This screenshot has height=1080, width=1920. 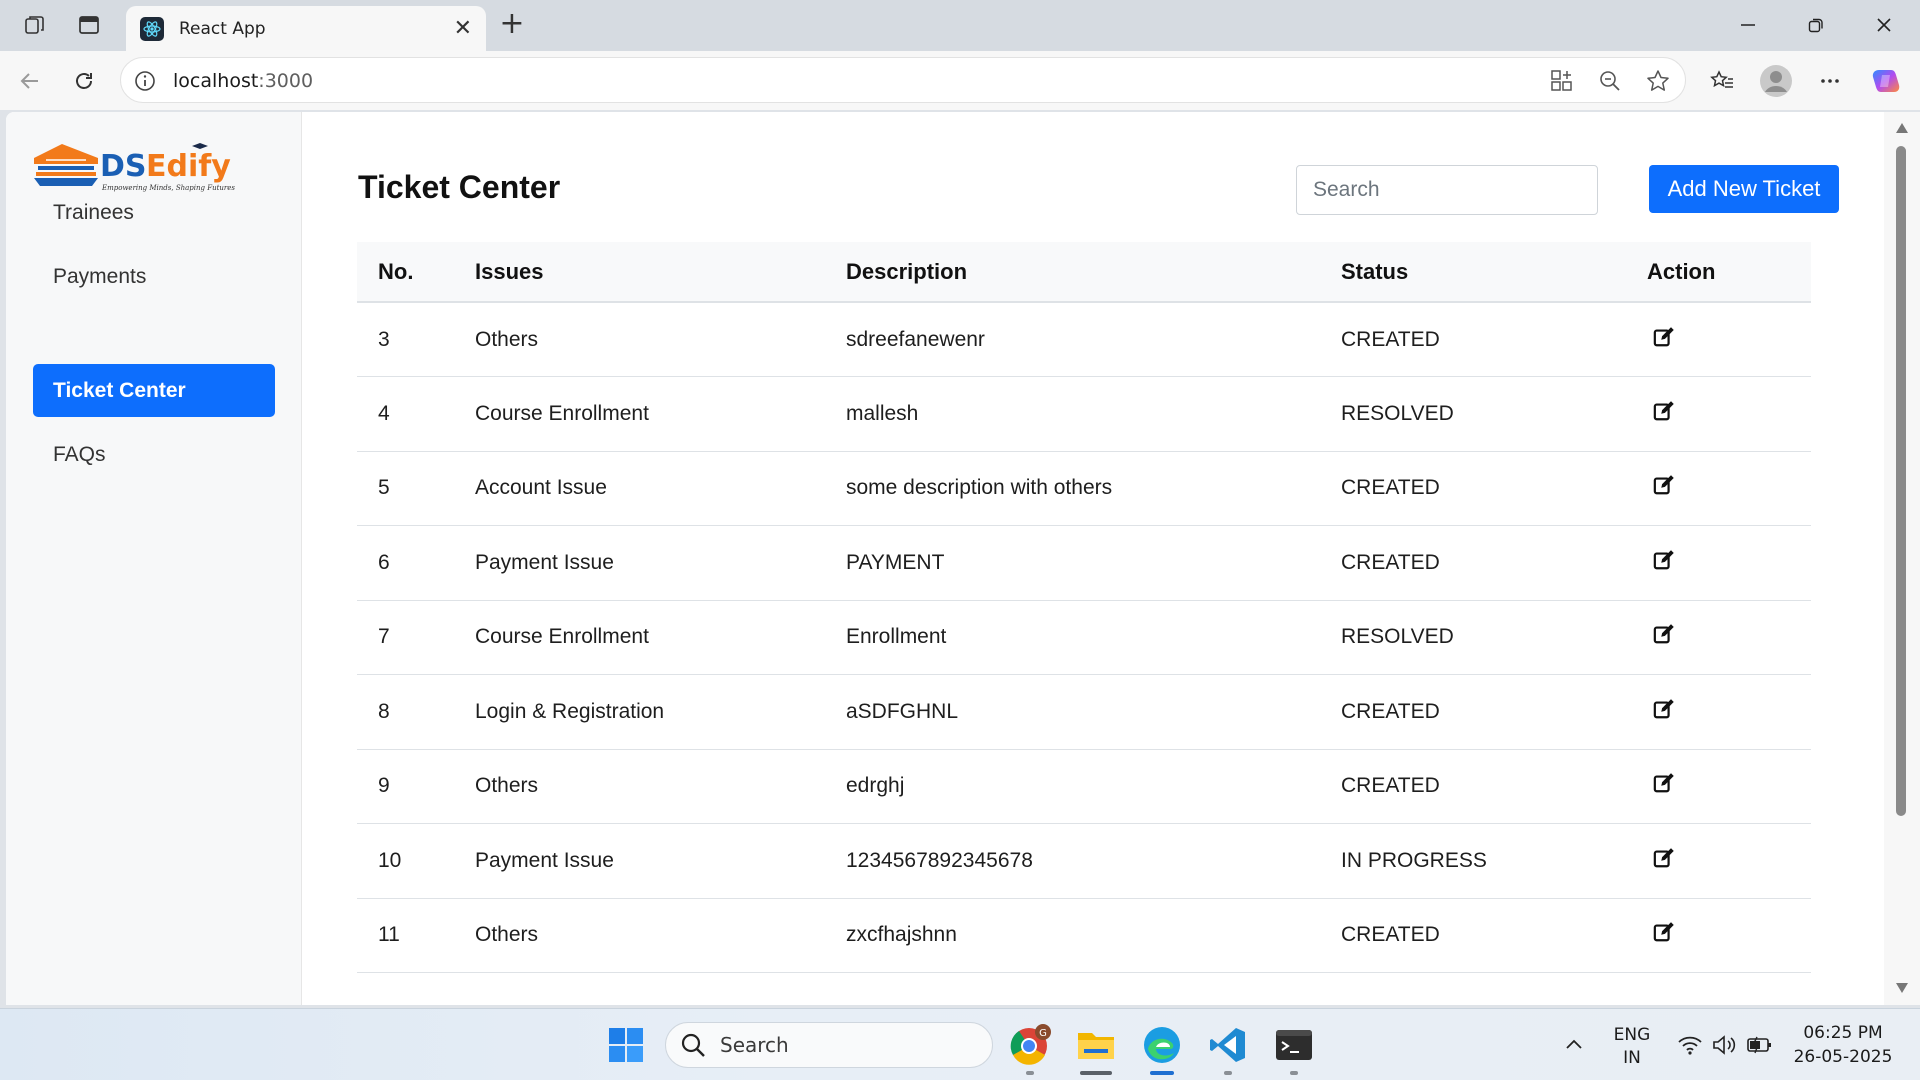 I want to click on ticket-no-cell: 6, so click(x=416, y=563).